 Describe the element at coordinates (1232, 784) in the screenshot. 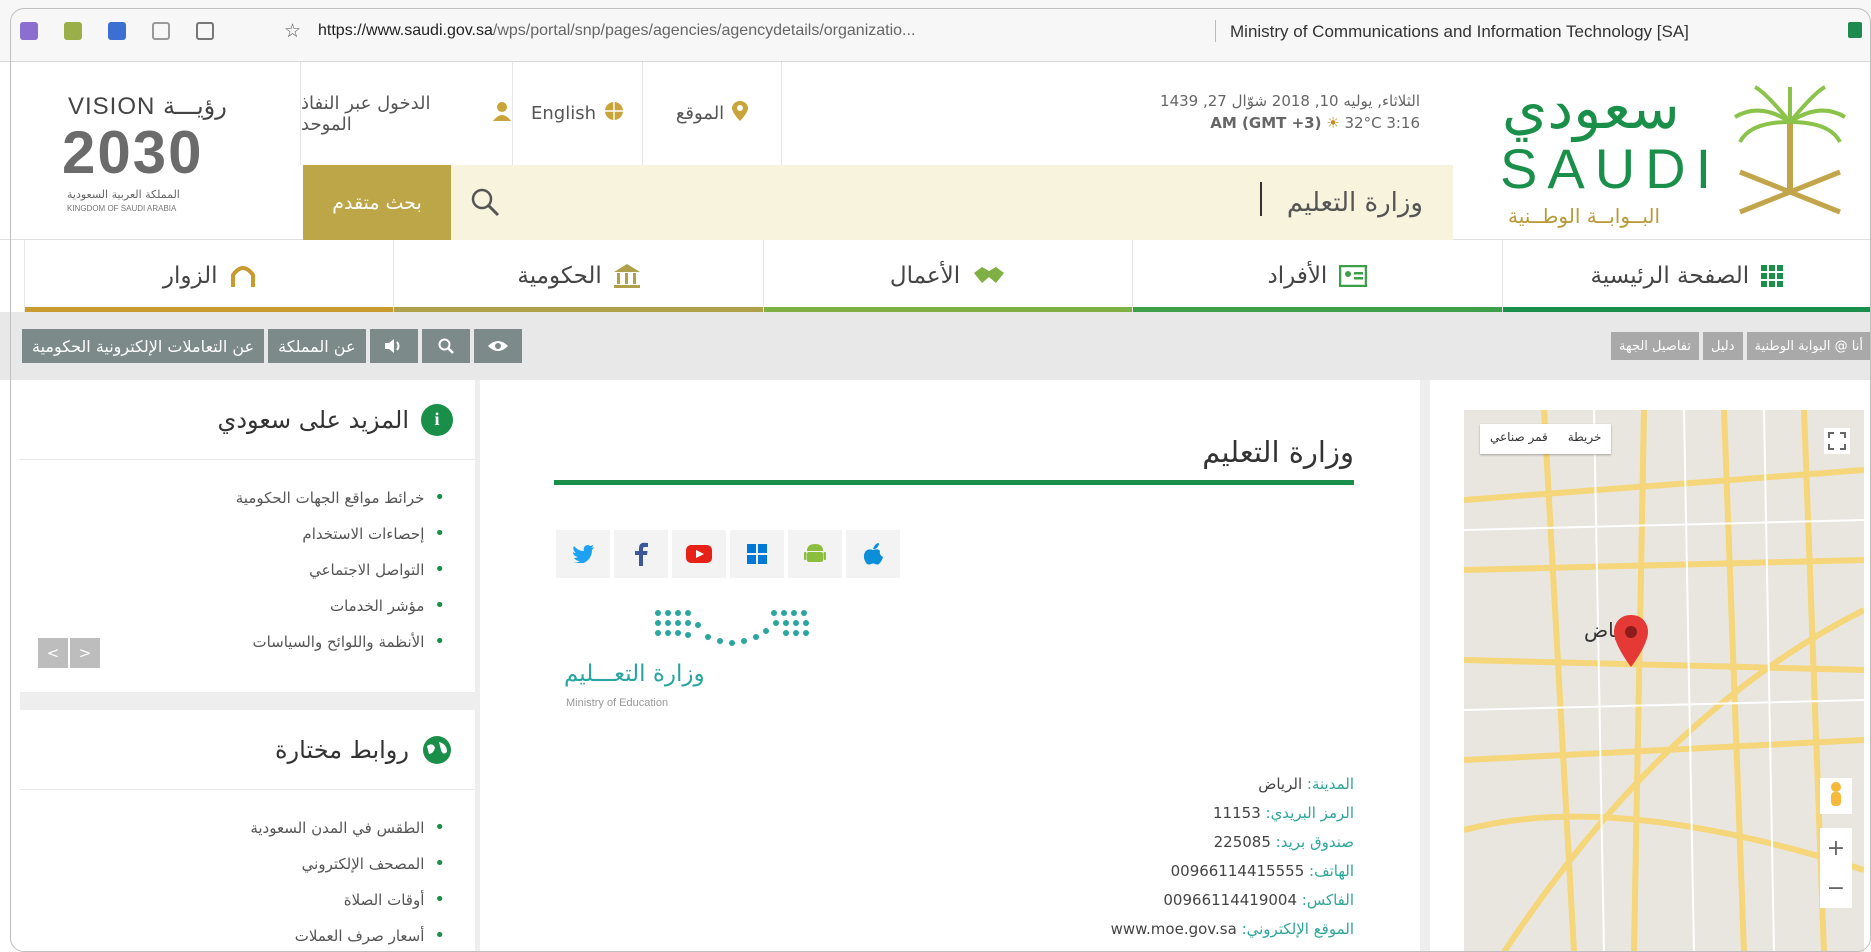

I see `contact-row: المدينة: الرياض` at that location.